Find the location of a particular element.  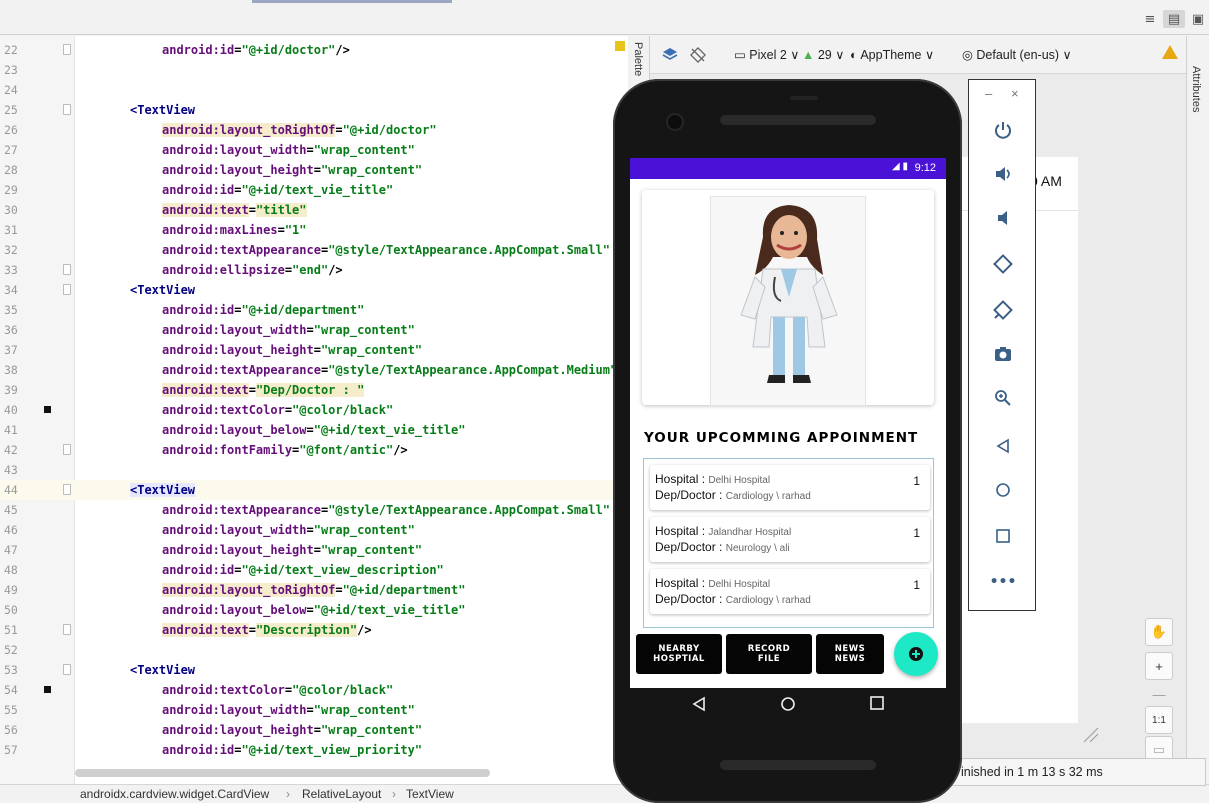

layers-icon is located at coordinates (670, 55).